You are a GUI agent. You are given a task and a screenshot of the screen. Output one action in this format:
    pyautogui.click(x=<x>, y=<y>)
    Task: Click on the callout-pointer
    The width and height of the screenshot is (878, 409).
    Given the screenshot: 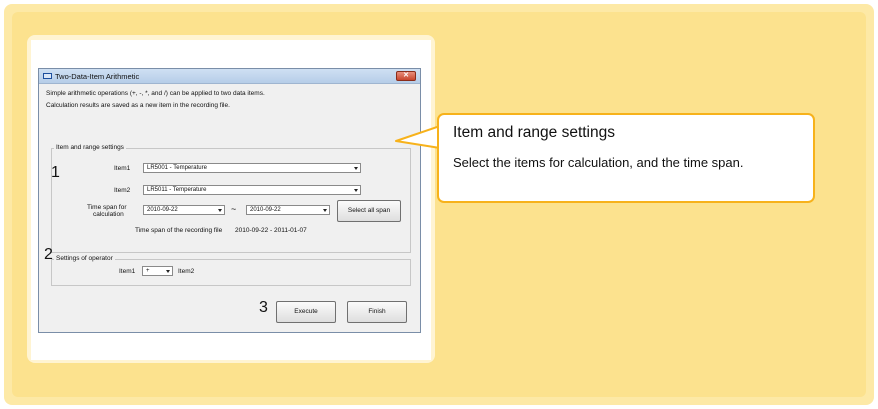 What is the action you would take?
    pyautogui.click(x=418, y=137)
    